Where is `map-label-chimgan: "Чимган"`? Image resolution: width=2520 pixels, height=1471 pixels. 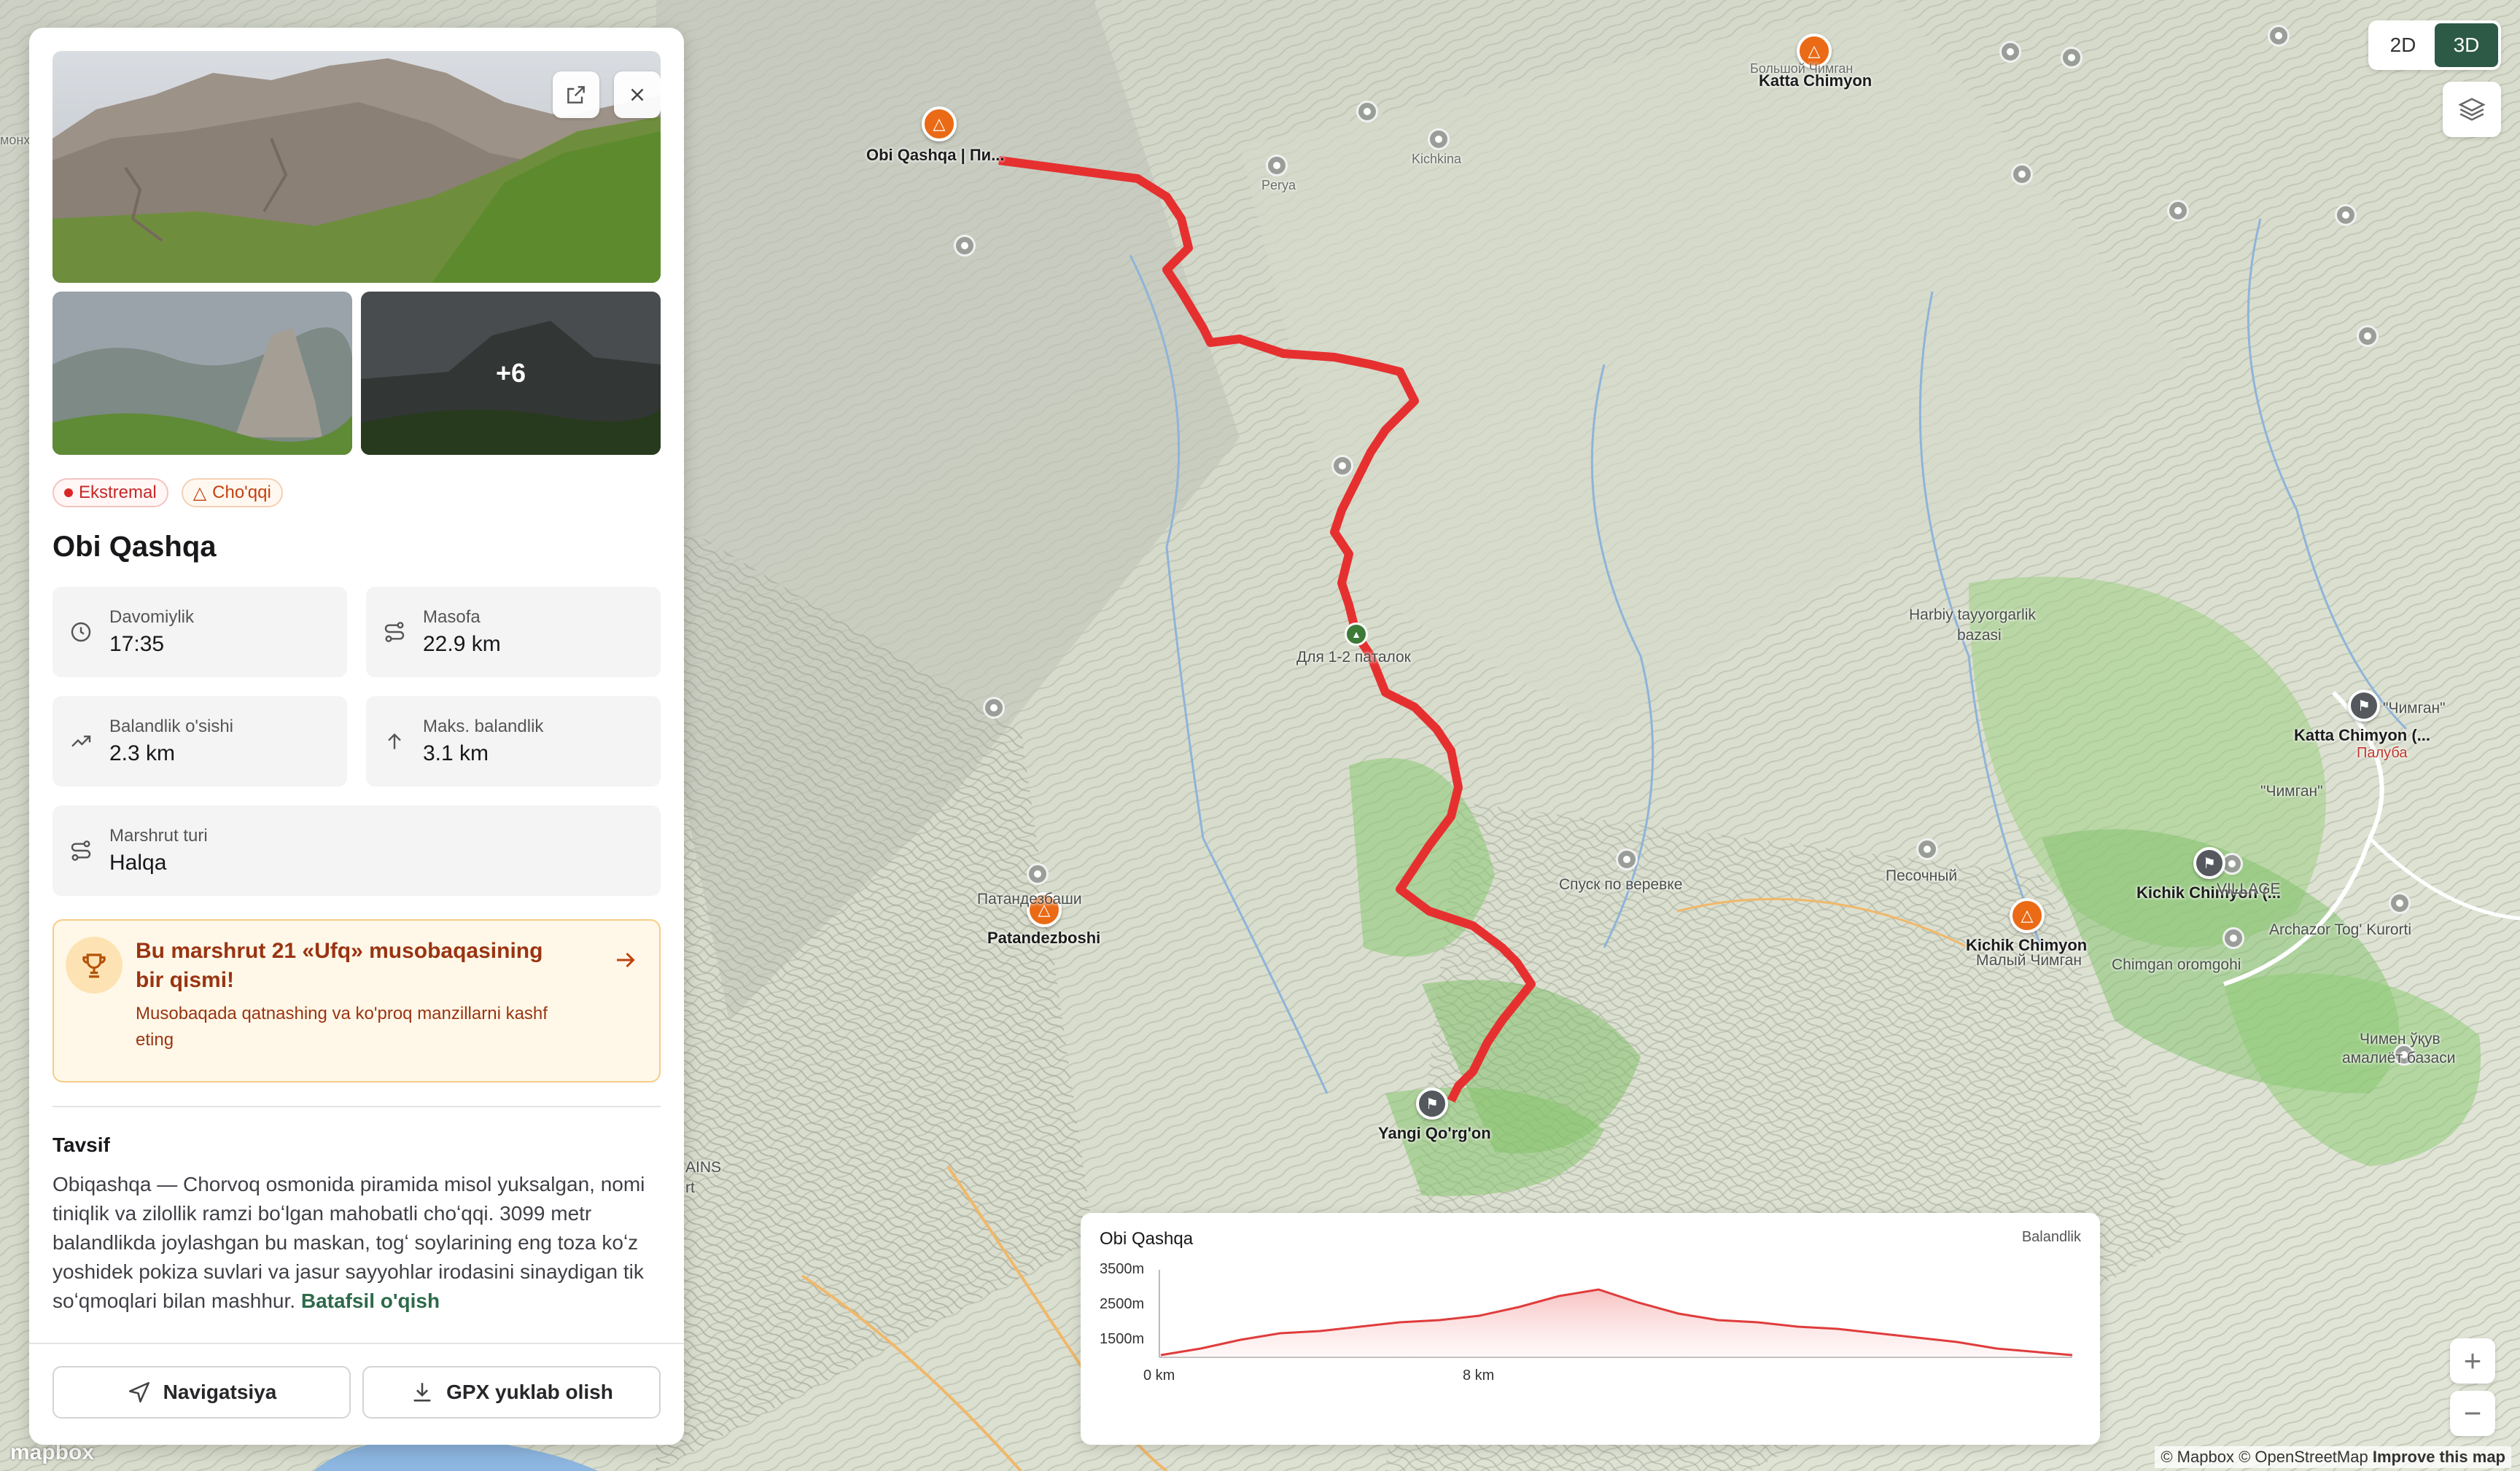 map-label-chimgan: "Чимган" is located at coordinates (2414, 708).